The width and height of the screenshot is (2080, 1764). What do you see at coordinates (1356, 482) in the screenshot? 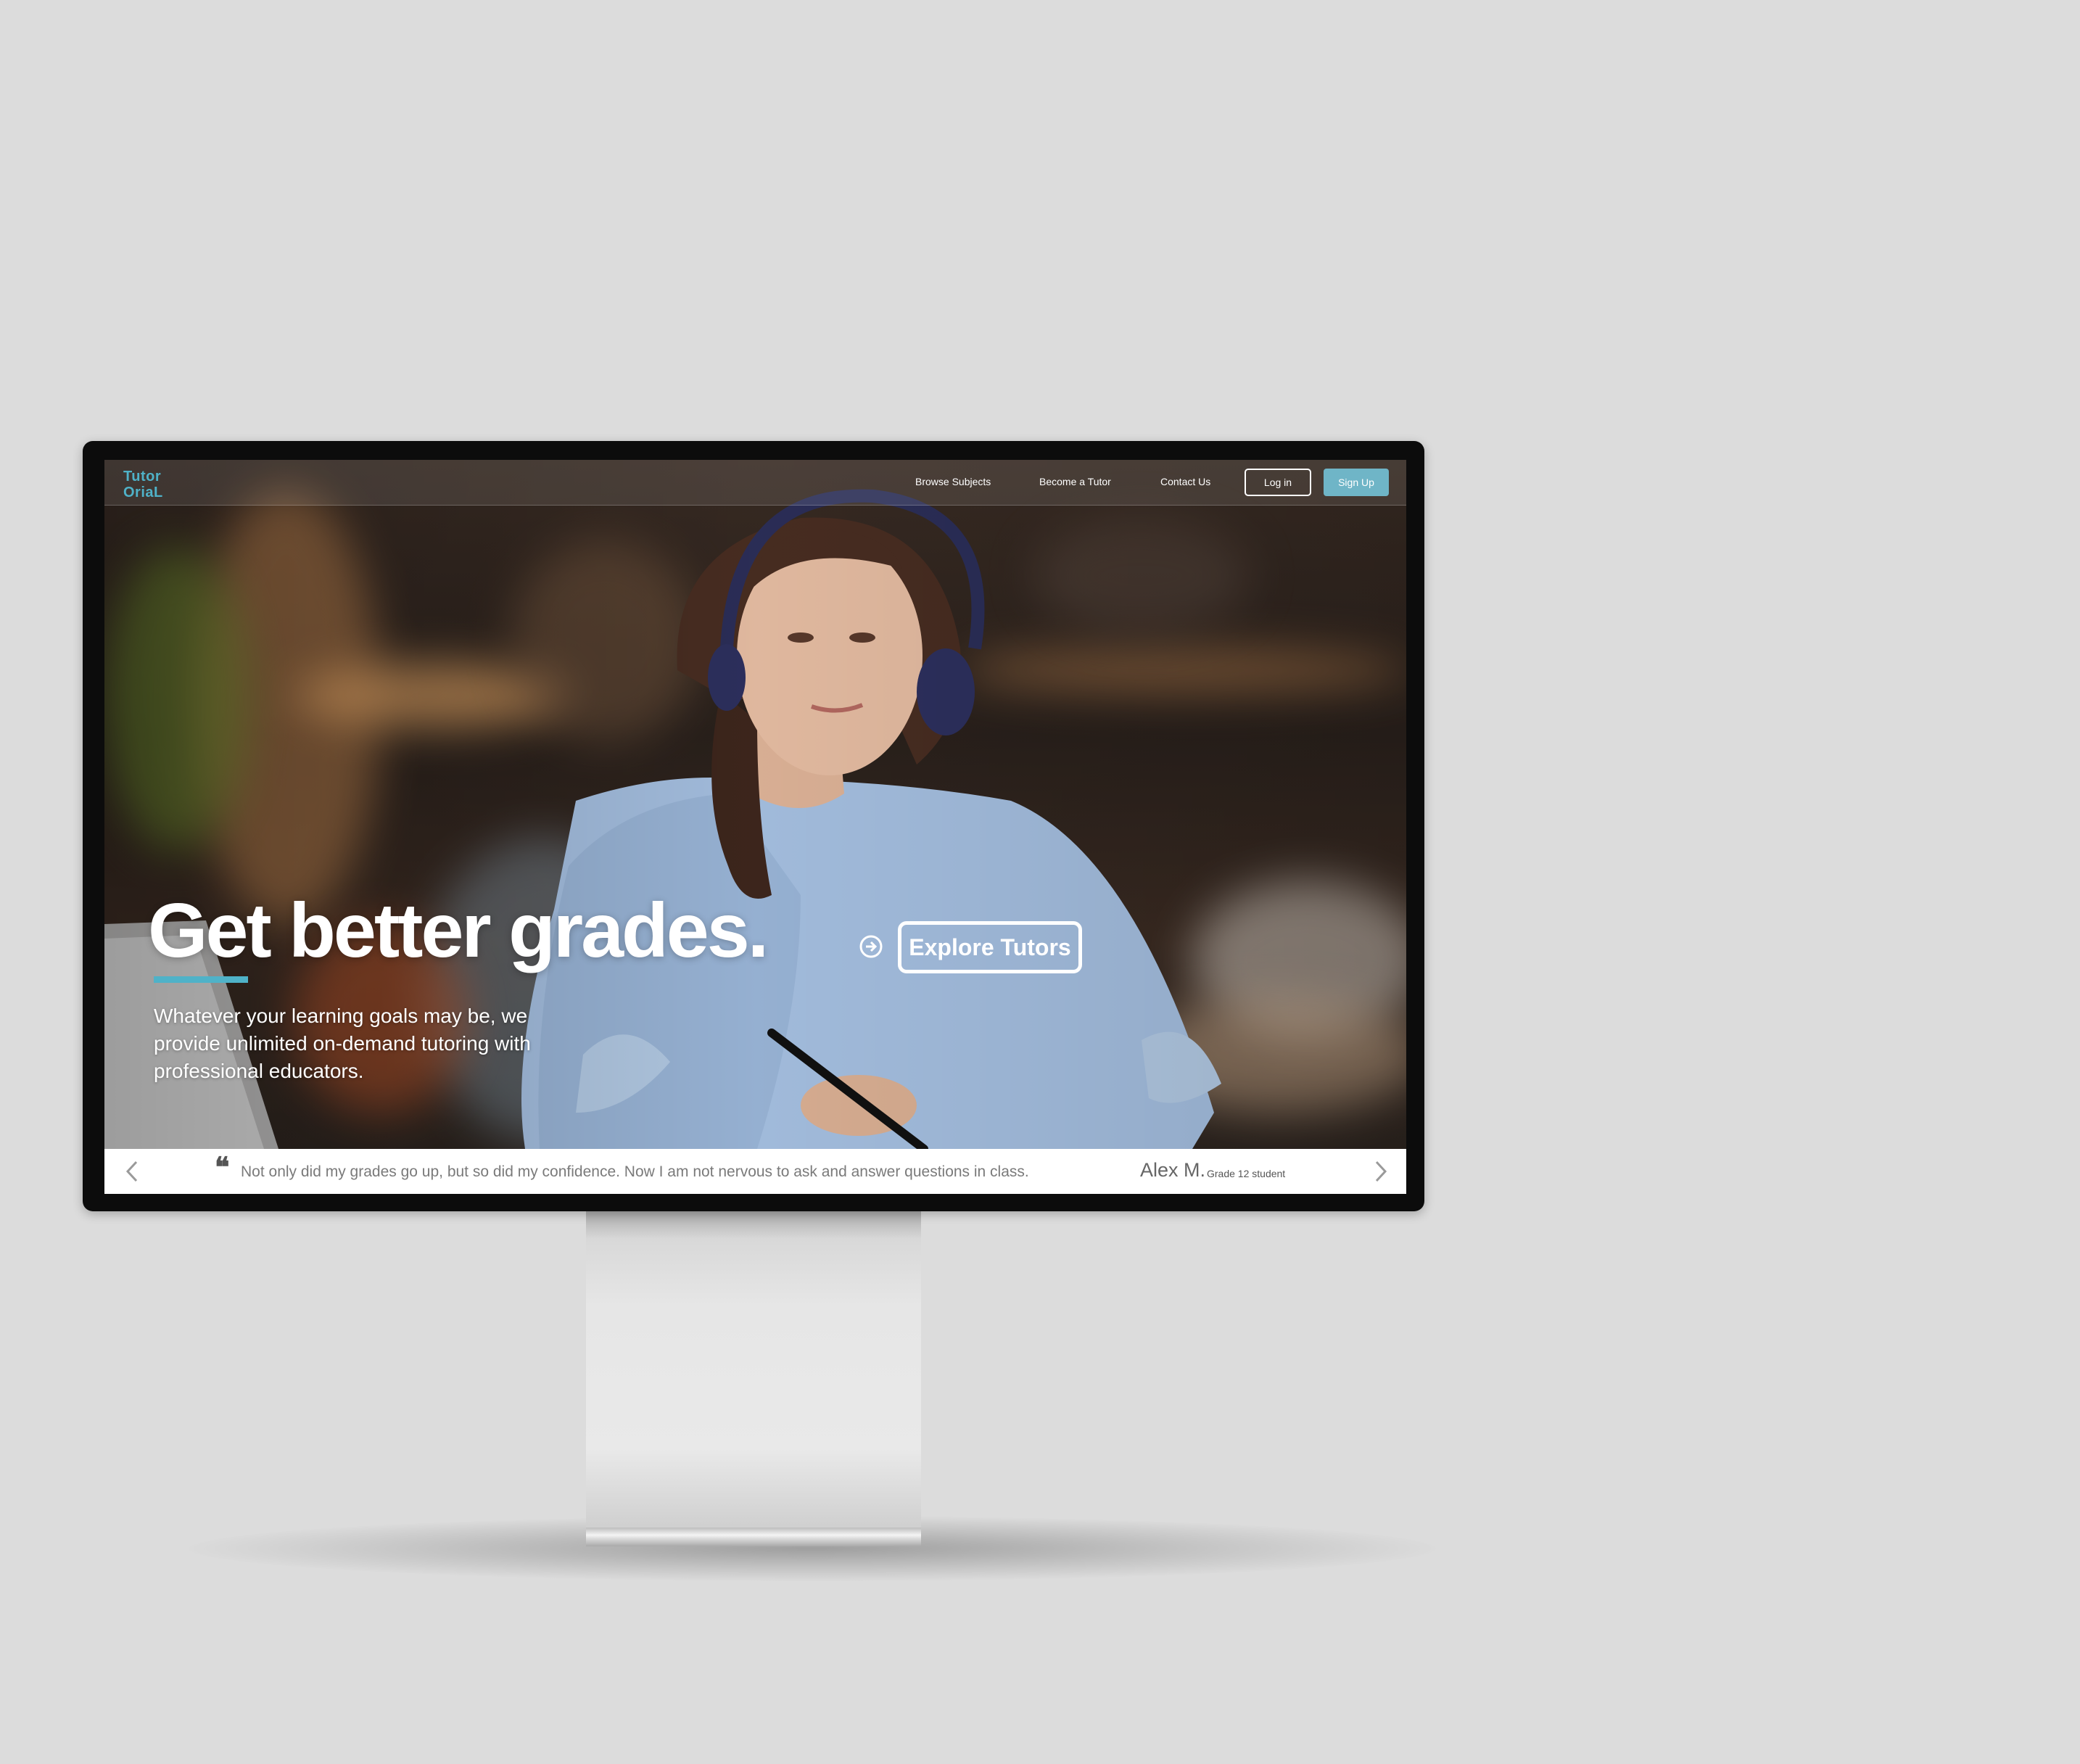
I see `signup-button: Sign Up` at bounding box center [1356, 482].